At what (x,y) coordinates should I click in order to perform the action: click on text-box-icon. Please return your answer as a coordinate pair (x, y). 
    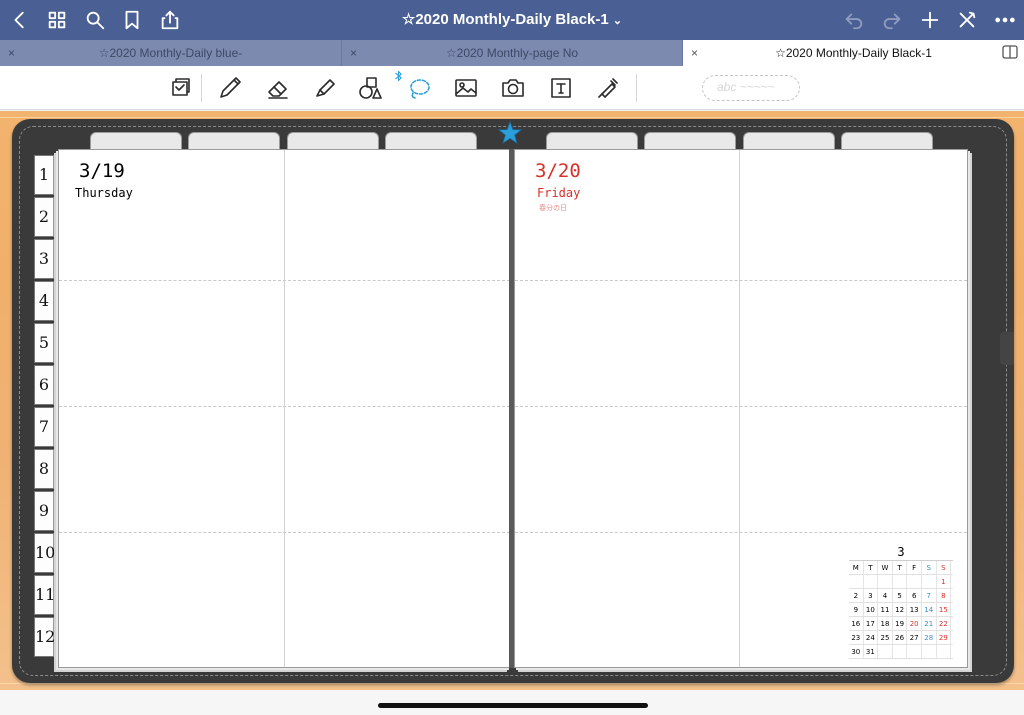
    Looking at the image, I should click on (561, 88).